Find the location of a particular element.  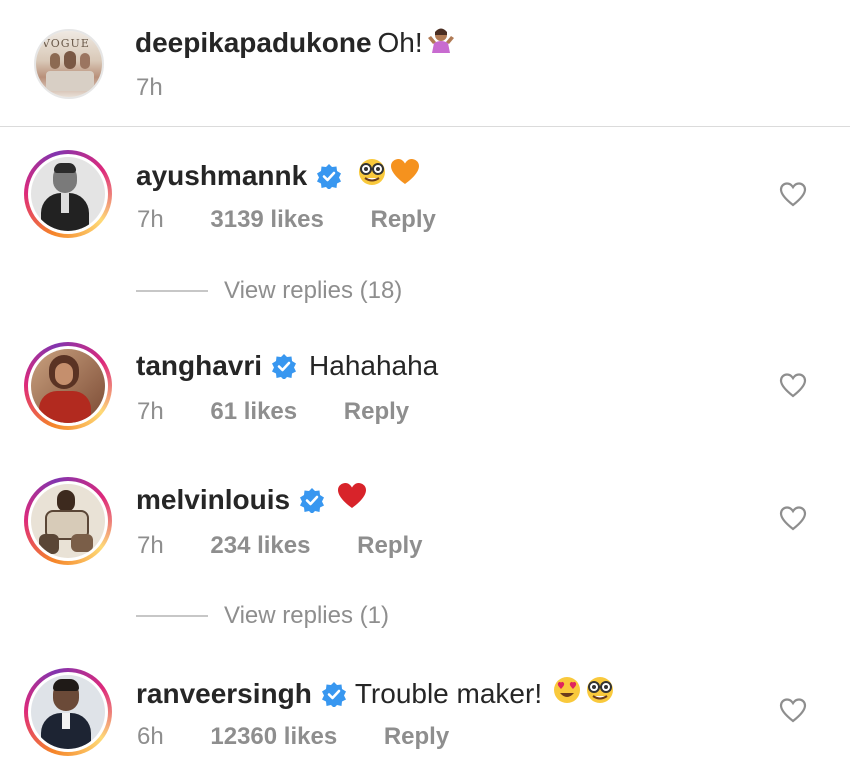

comment-text: Hahahaha is located at coordinates (374, 365).